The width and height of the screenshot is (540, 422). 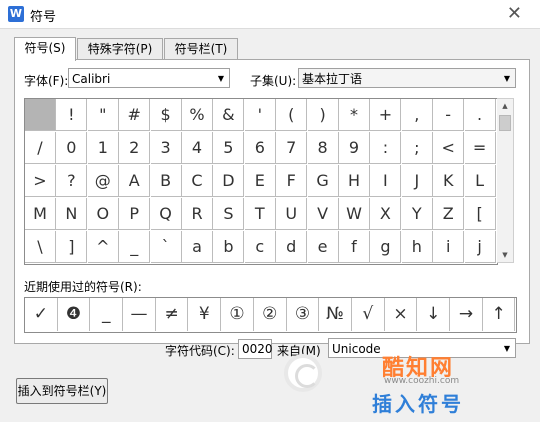 What do you see at coordinates (166, 214) in the screenshot?
I see `symbol-cell: Q` at bounding box center [166, 214].